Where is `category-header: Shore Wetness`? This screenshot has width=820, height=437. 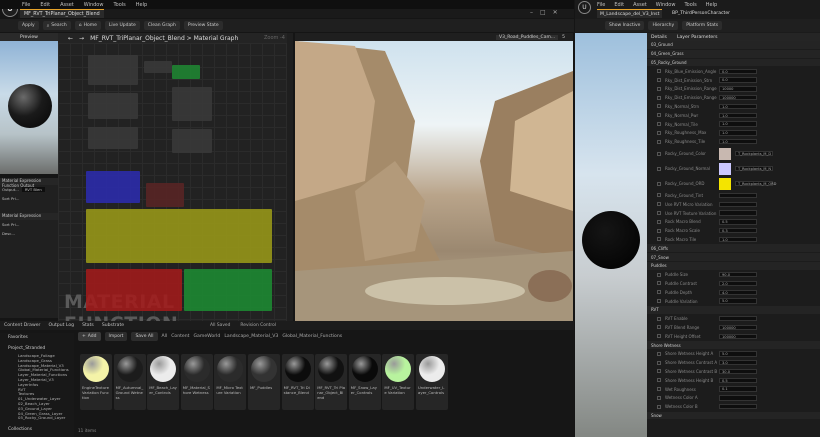
category-header: Shore Wetness is located at coordinates (733, 345).